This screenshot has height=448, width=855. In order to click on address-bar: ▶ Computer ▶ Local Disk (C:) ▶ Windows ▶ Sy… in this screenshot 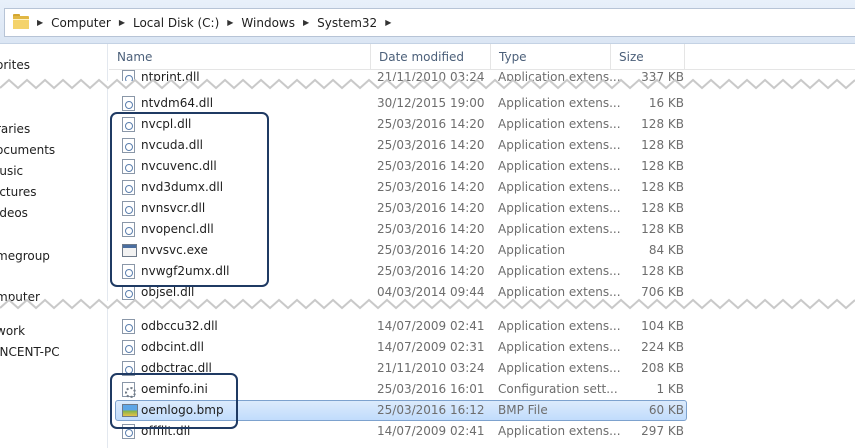, I will do `click(427, 22)`.